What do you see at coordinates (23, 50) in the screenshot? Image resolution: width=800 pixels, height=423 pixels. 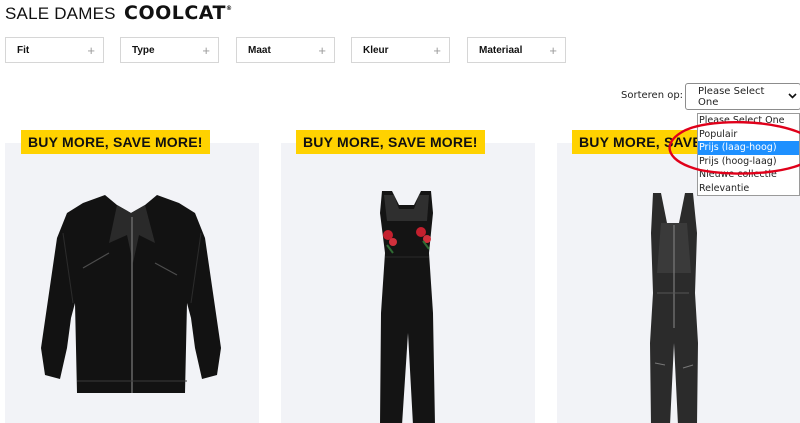 I see `filter-label: Fit` at bounding box center [23, 50].